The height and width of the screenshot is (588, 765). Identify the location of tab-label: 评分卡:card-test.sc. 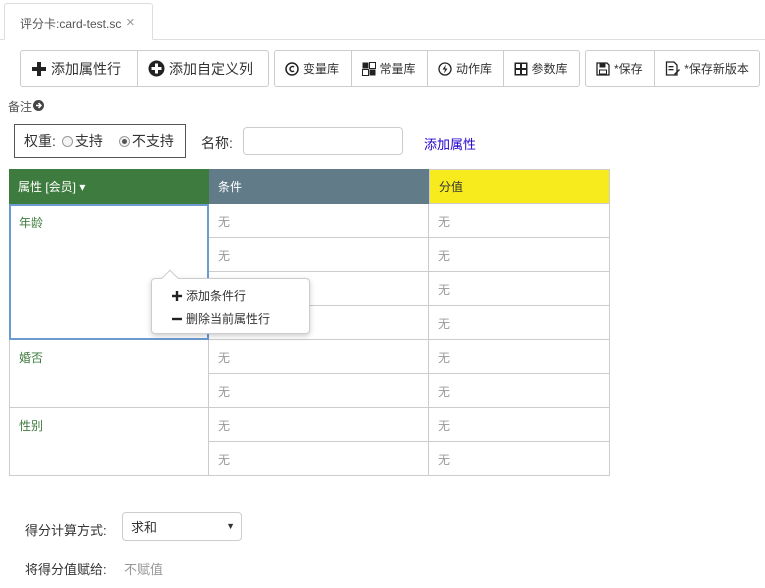
(71, 24).